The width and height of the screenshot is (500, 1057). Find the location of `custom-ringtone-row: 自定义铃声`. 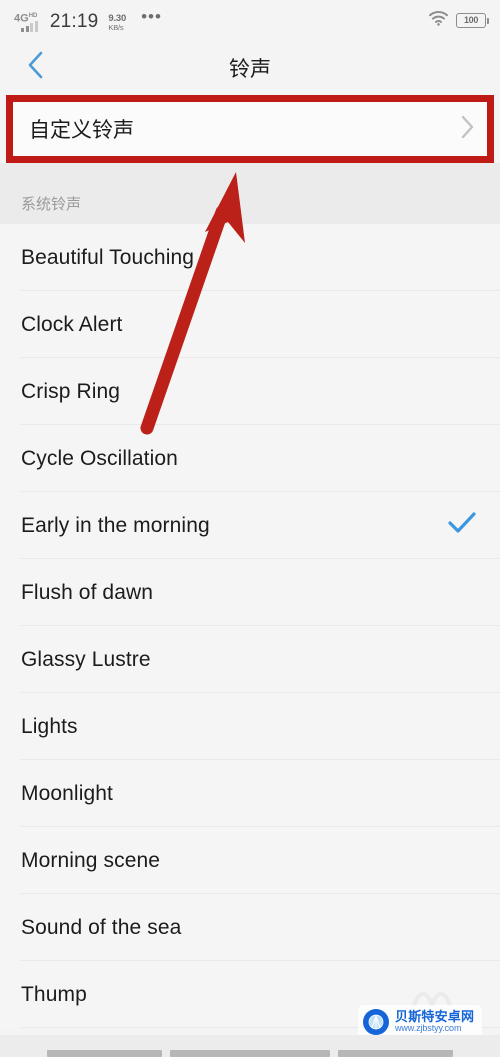

custom-ringtone-row: 自定义铃声 is located at coordinates (250, 129).